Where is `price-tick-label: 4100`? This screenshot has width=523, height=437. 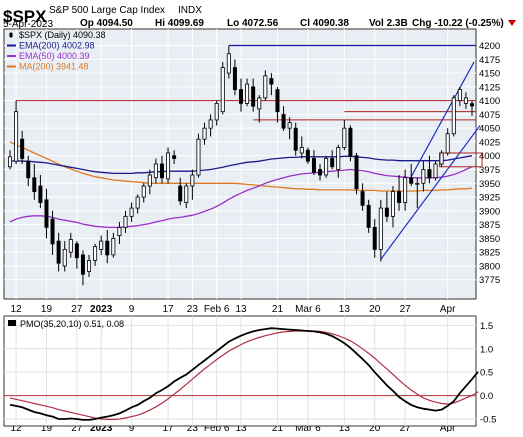
price-tick-label: 4100 is located at coordinates (489, 101).